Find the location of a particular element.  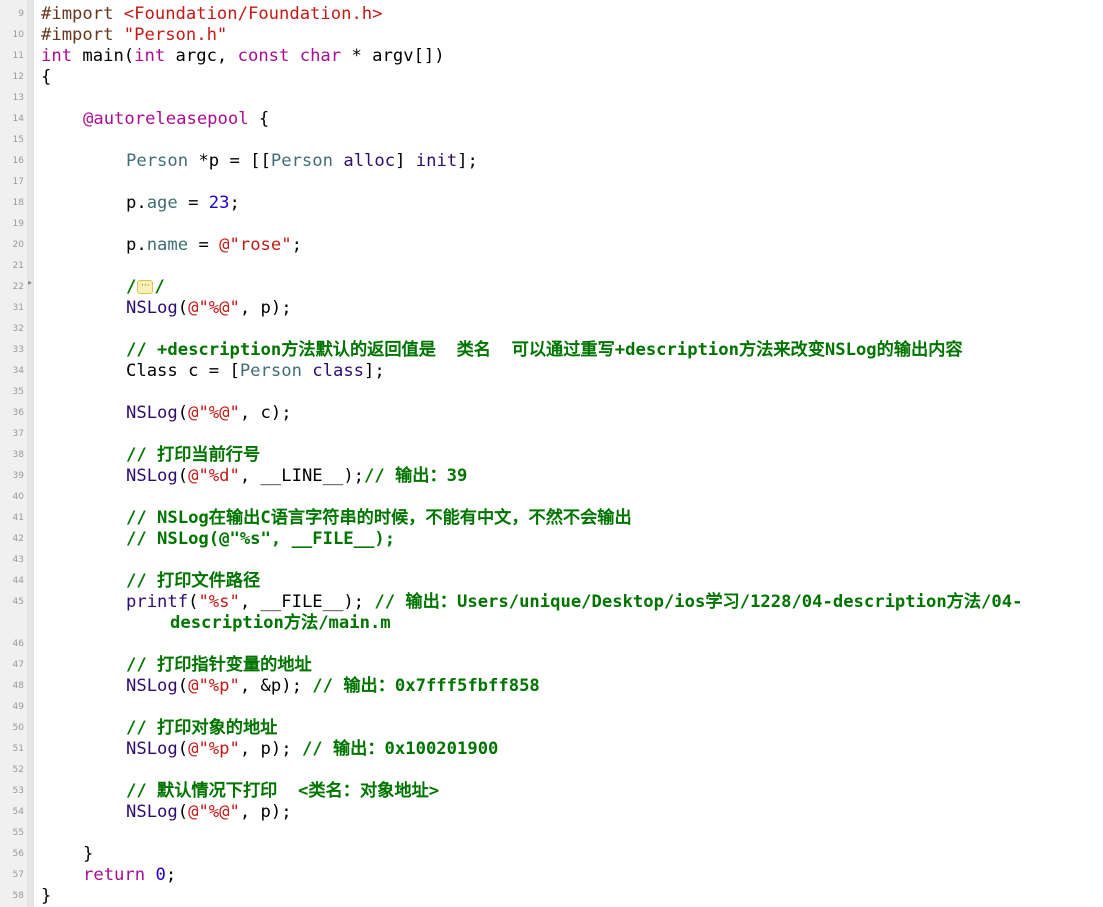

string-literal: @"%@" is located at coordinates (214, 812).